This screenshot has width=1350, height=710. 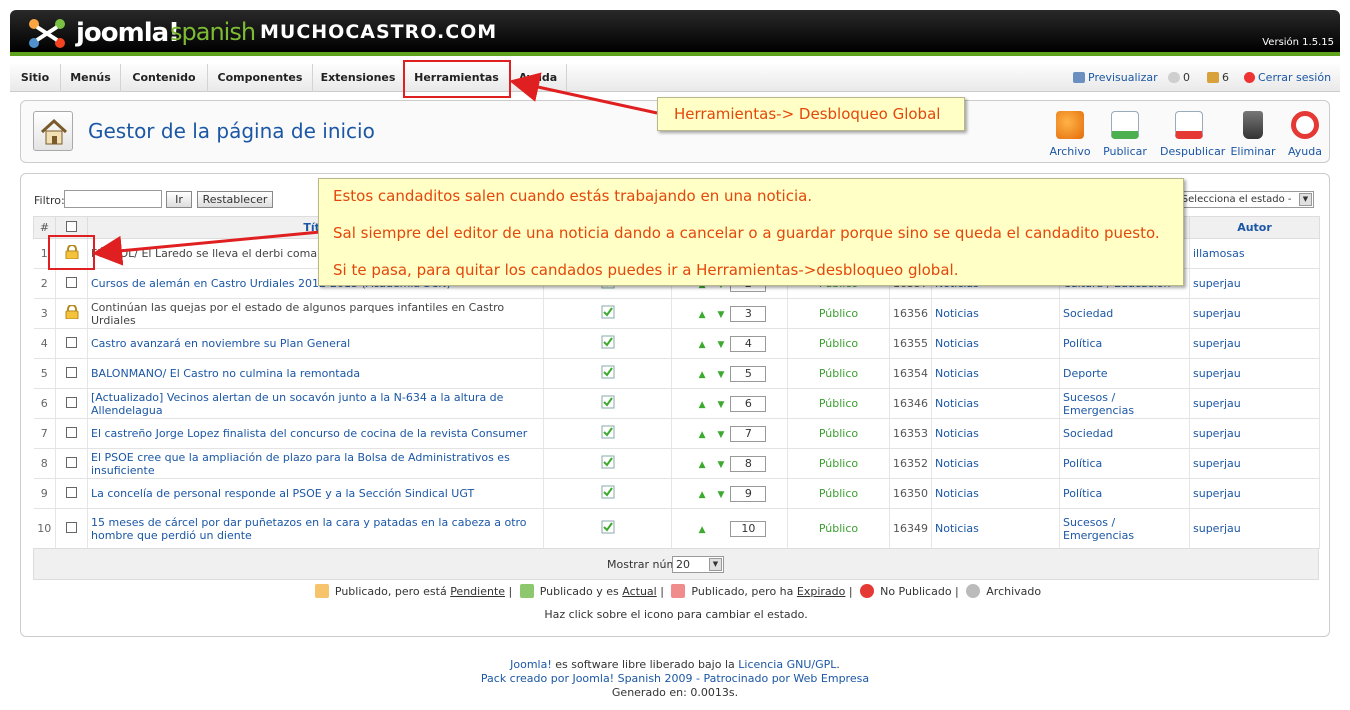 I want to click on order-input: 3, so click(x=748, y=313).